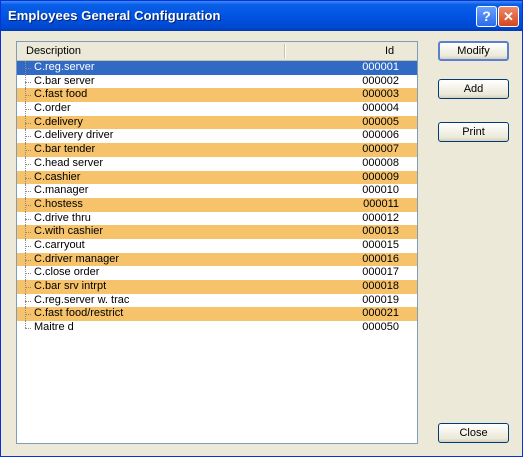  What do you see at coordinates (57, 176) in the screenshot?
I see `item-description: C.cashier` at bounding box center [57, 176].